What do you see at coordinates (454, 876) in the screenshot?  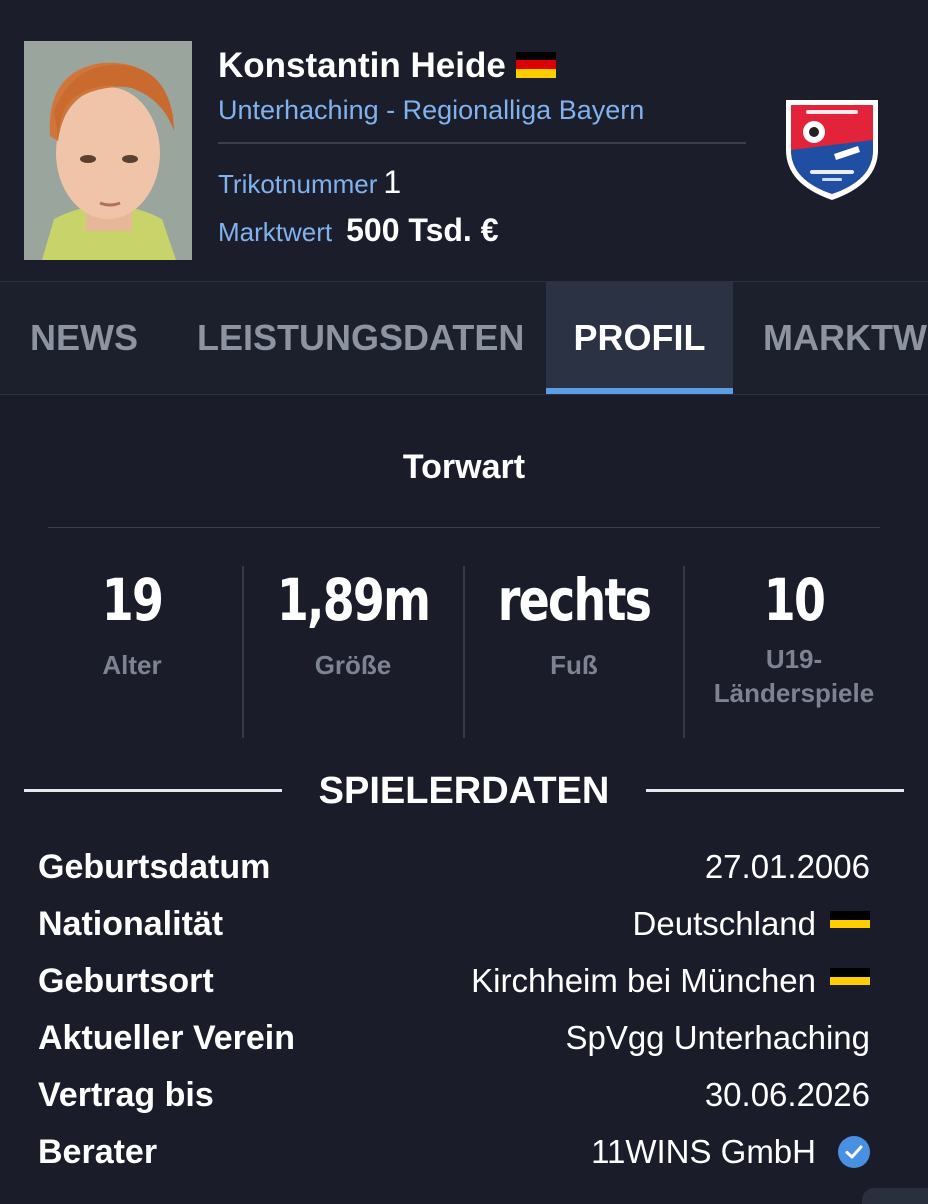 I see `data-row-birthdate: Geburtsdatum 27.01.2006` at bounding box center [454, 876].